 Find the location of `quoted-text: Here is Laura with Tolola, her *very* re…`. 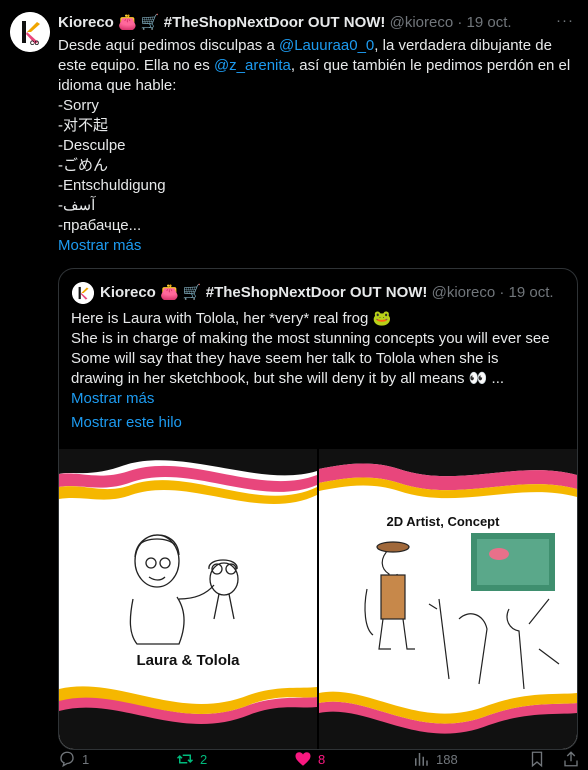

quoted-text: Here is Laura with Tolola, her *very* re… is located at coordinates (321, 349).